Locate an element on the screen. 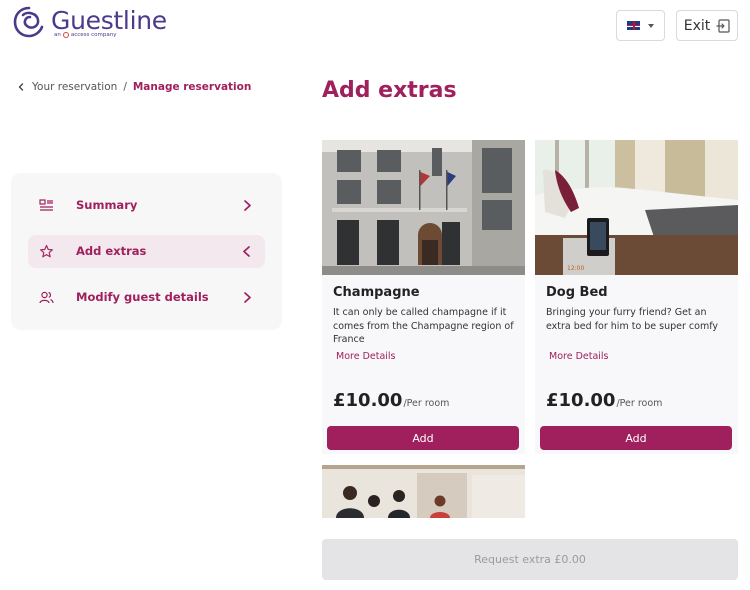 Image resolution: width=750 pixels, height=590 pixels. sidebar-item-label: Summary is located at coordinates (107, 205).